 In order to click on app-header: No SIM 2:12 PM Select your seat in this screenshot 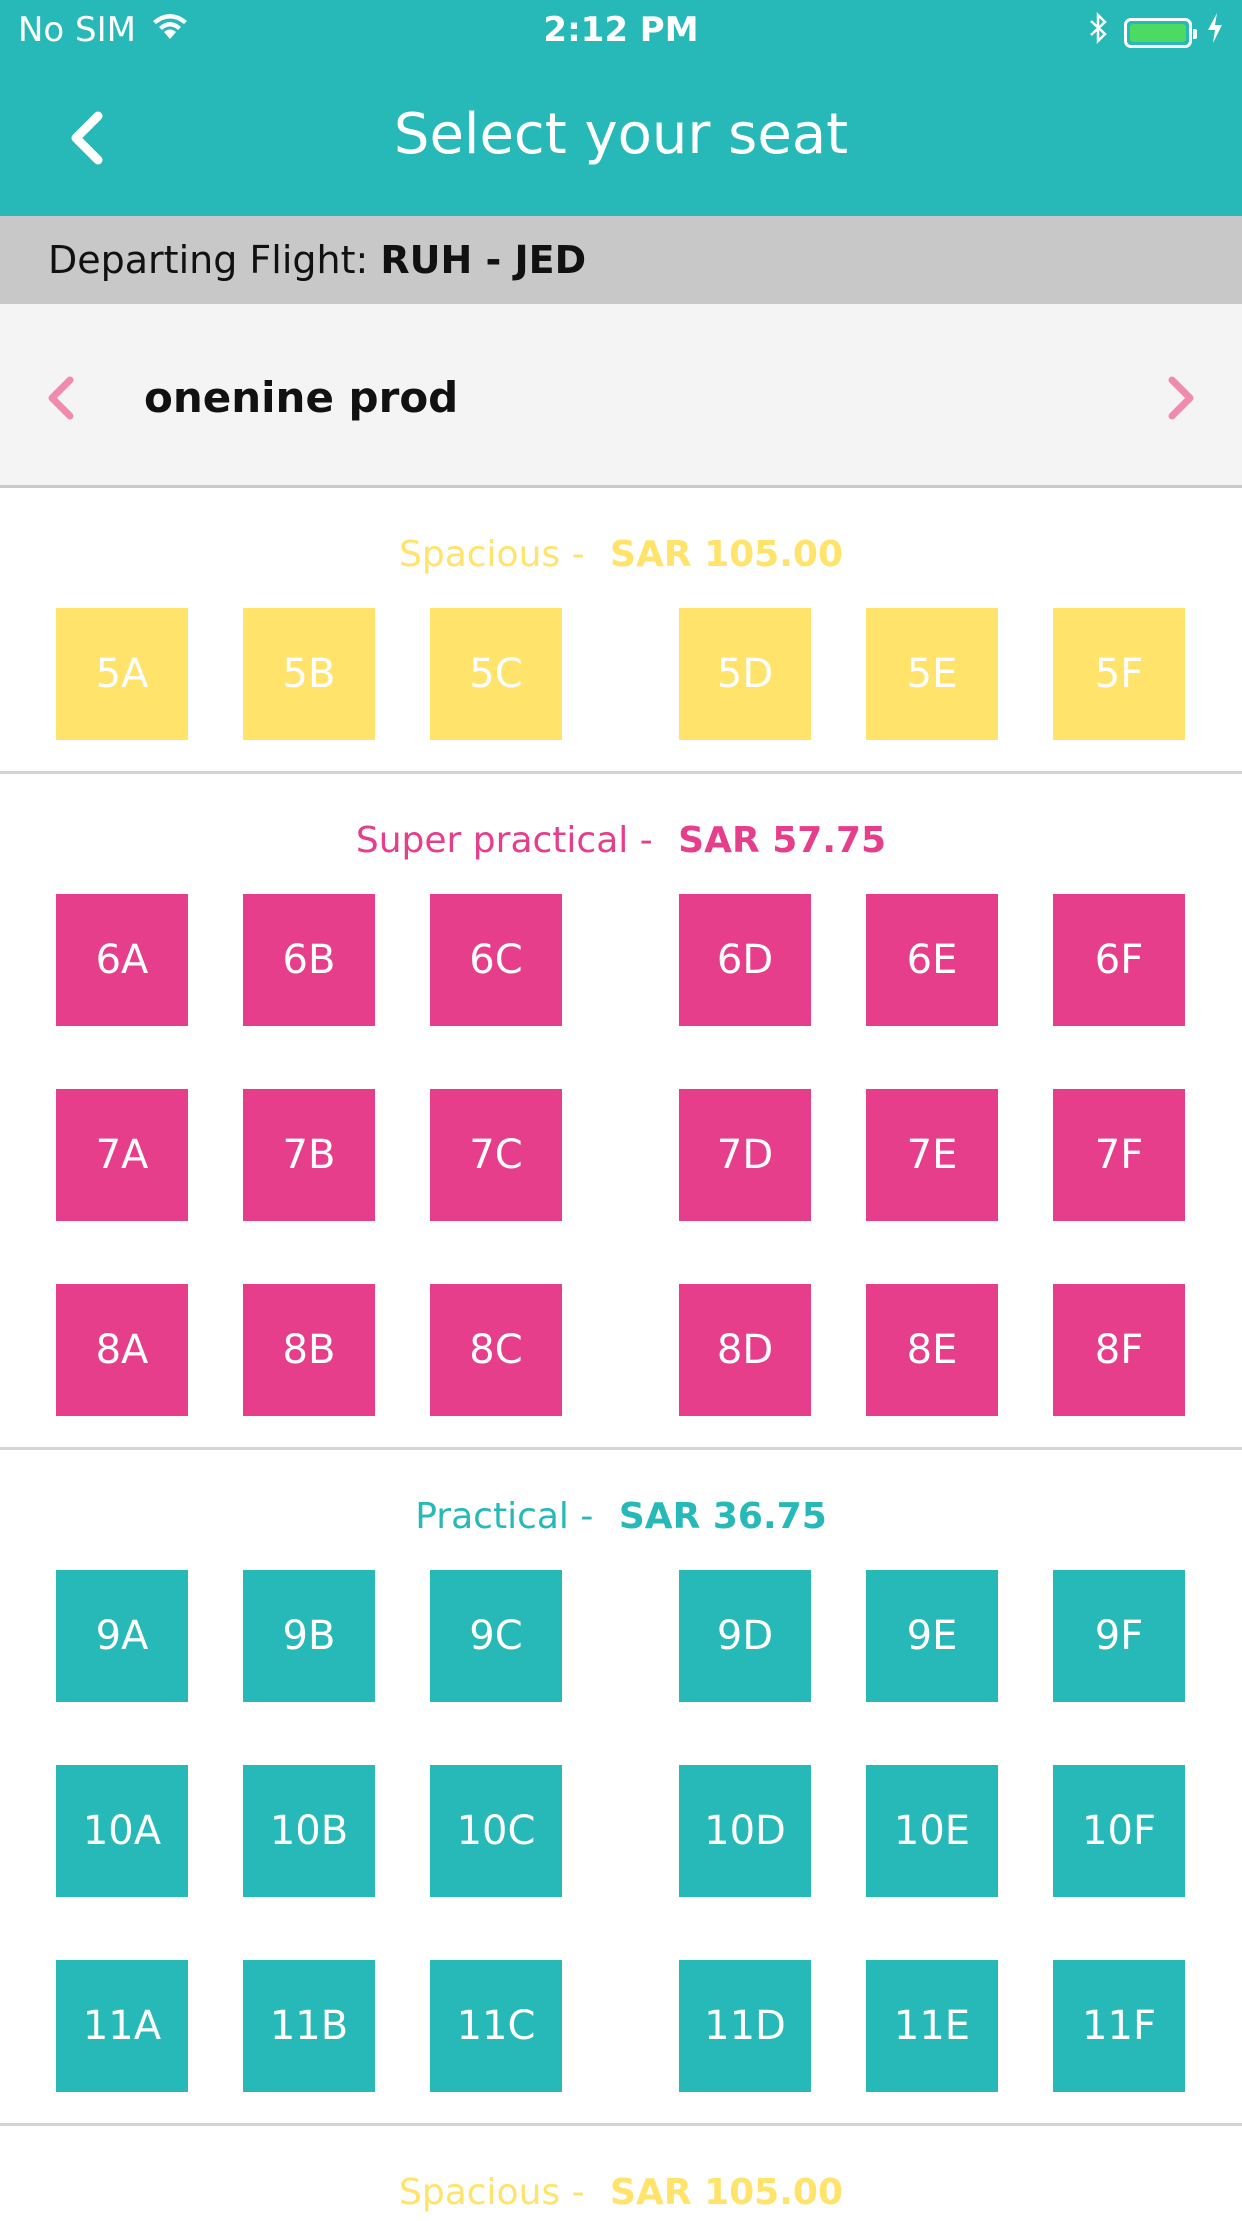, I will do `click(621, 108)`.